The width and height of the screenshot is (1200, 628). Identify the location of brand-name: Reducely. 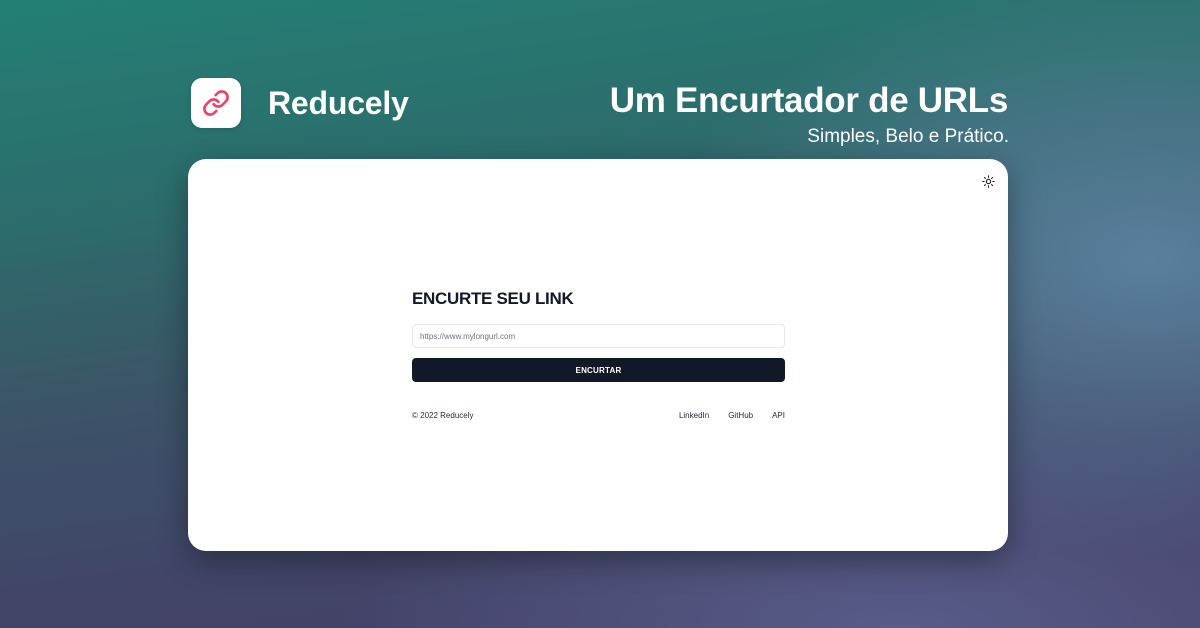
(338, 103).